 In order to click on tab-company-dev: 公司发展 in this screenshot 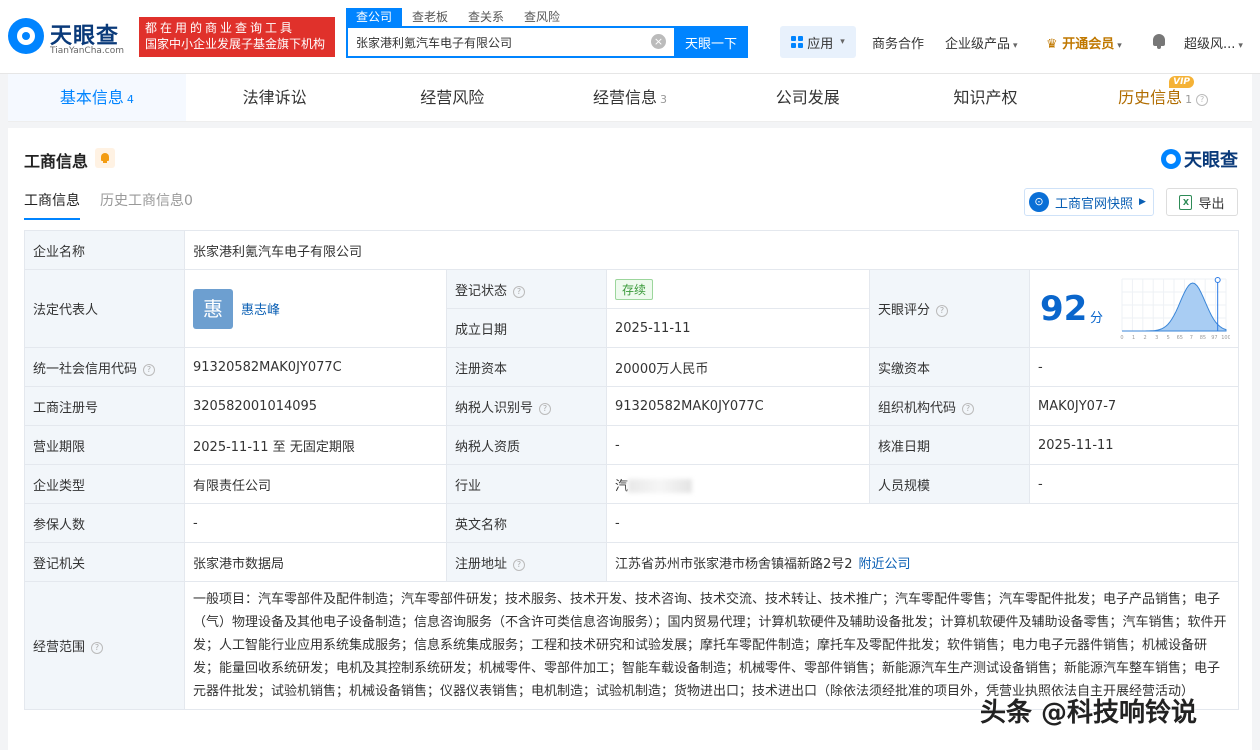, I will do `click(808, 97)`.